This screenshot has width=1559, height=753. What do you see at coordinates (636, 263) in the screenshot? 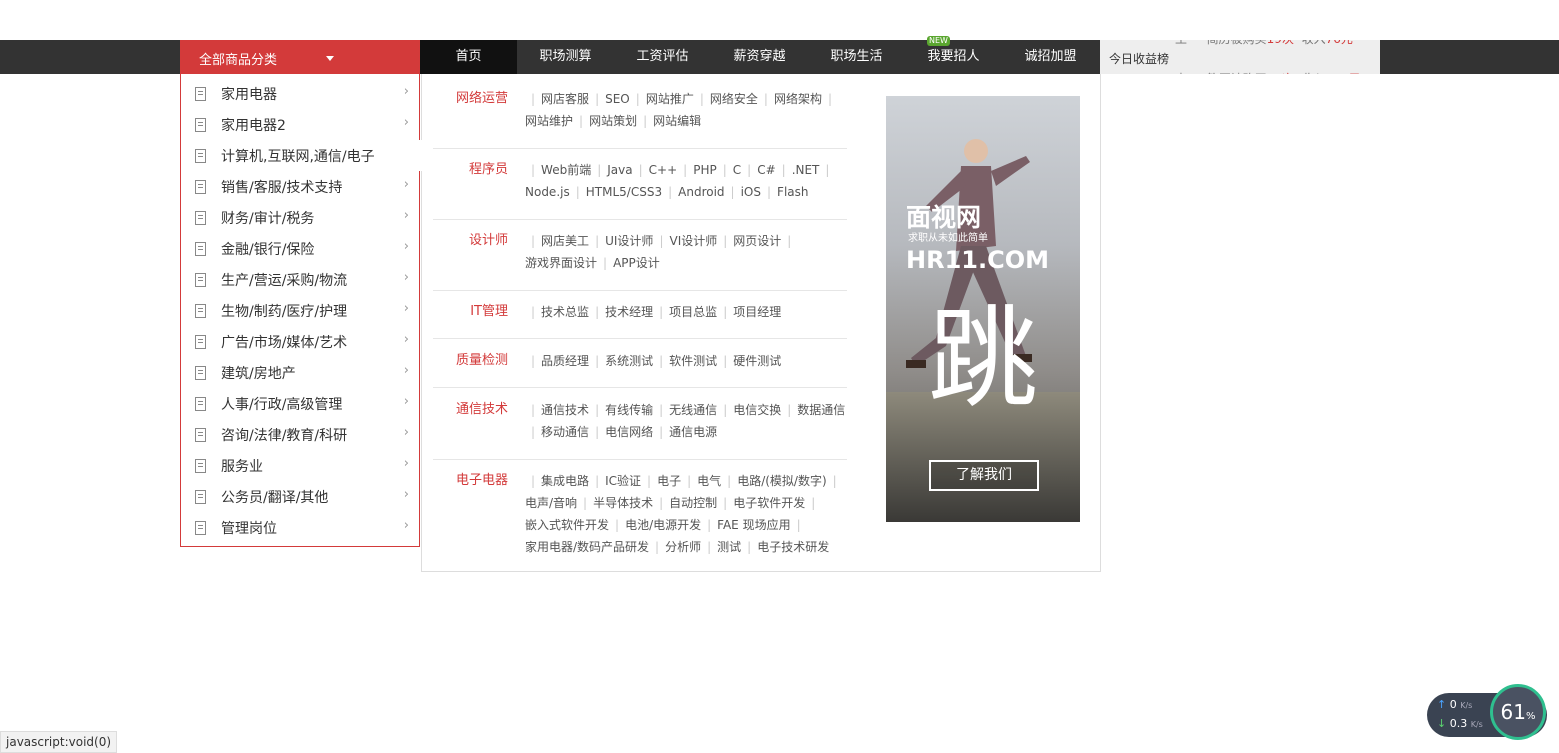
I see `job-link: APP设计` at bounding box center [636, 263].